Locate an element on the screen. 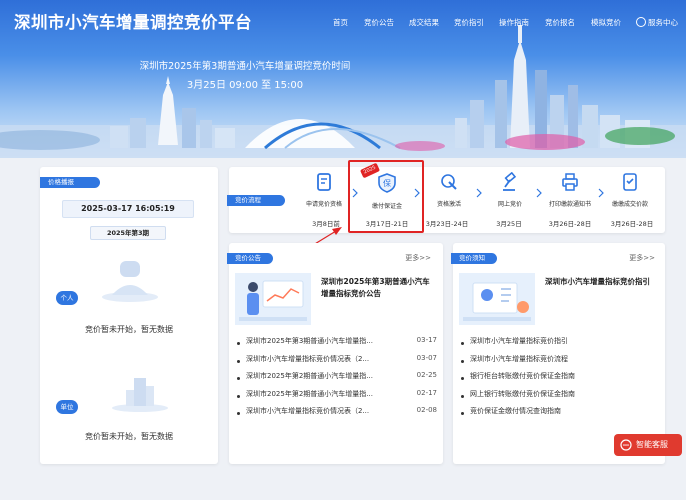 This screenshot has width=686, height=500. step-print-notice: 打印缴款通知书 is located at coordinates (570, 190).